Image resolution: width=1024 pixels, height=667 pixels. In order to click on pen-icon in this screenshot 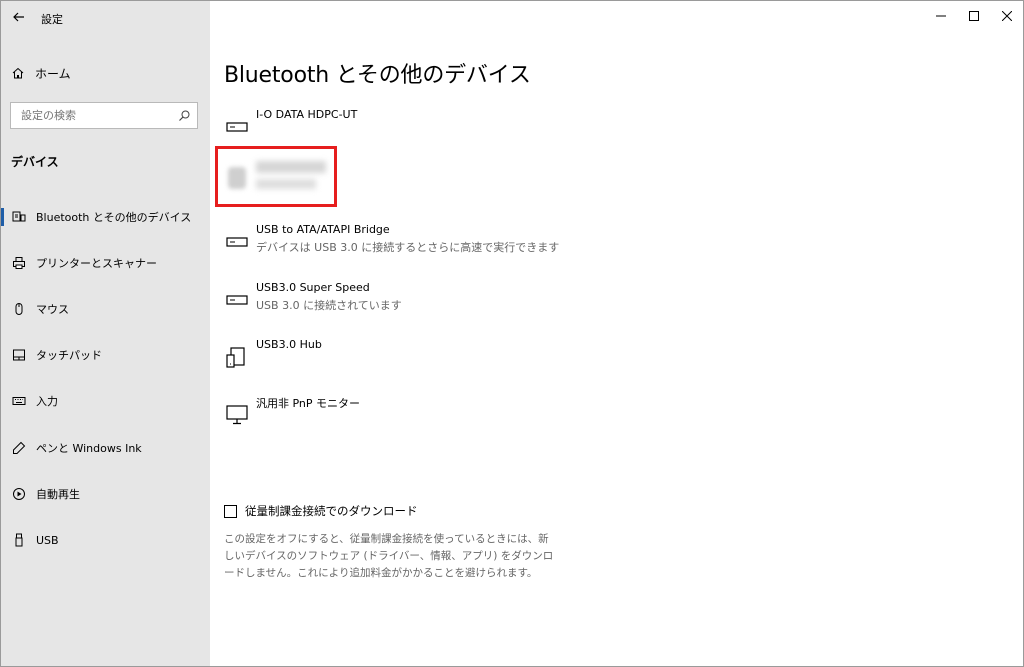, I will do `click(19, 448)`.